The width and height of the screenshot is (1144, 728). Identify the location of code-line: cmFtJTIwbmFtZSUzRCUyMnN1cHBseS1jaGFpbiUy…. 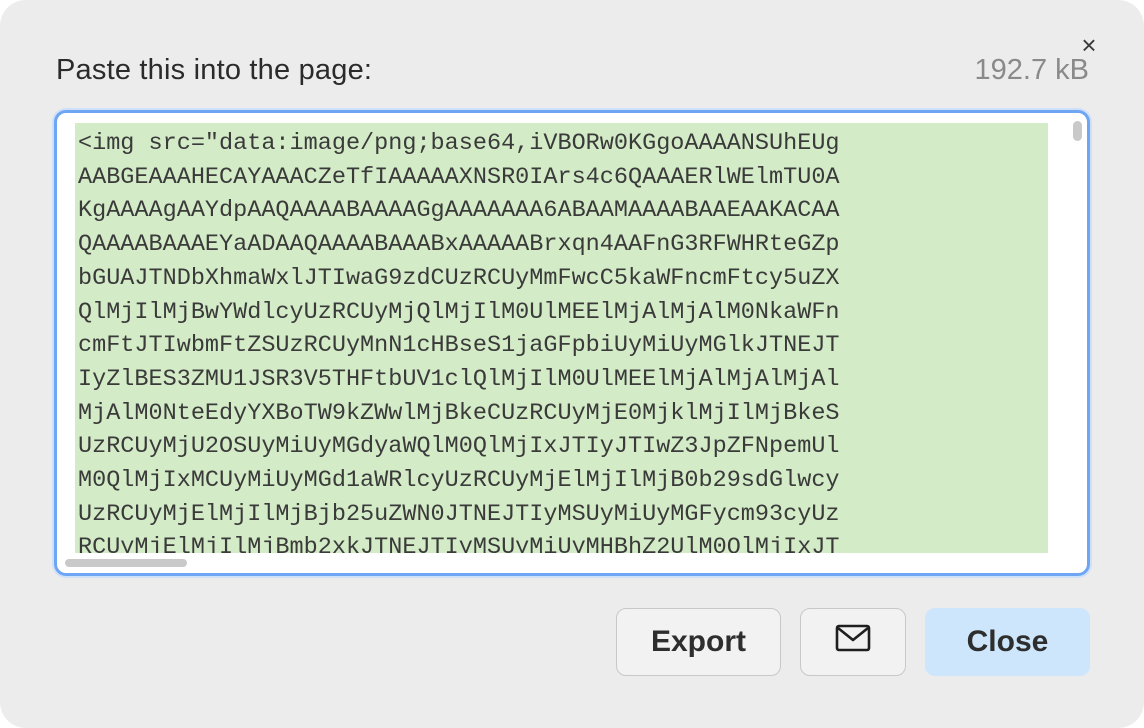
(459, 346).